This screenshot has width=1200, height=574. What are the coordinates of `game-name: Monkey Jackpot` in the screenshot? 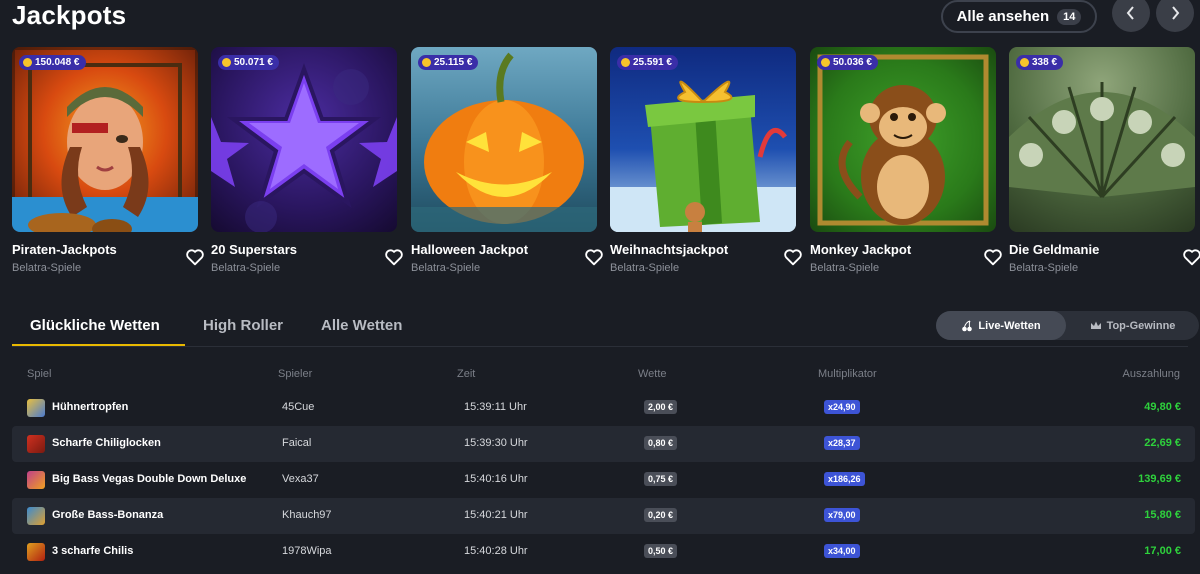 It's located at (860, 249).